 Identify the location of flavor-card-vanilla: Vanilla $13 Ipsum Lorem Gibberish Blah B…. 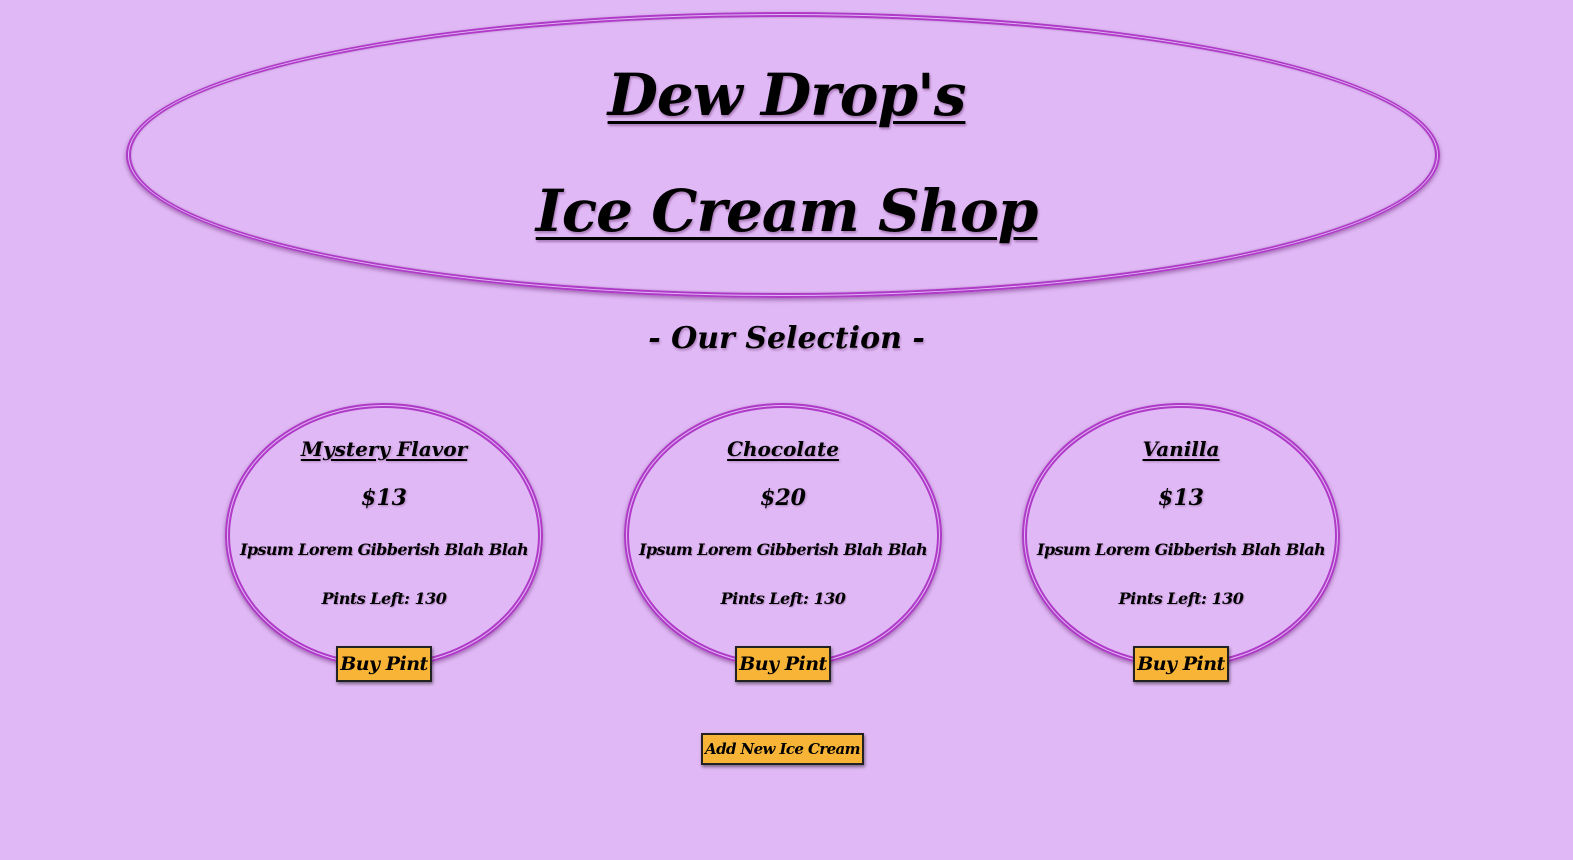
(1181, 542).